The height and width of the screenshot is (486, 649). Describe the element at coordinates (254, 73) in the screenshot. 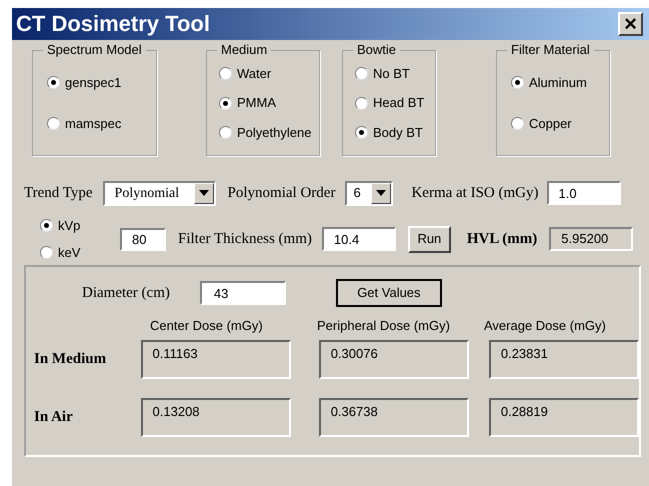

I see `radio-label: Water` at that location.